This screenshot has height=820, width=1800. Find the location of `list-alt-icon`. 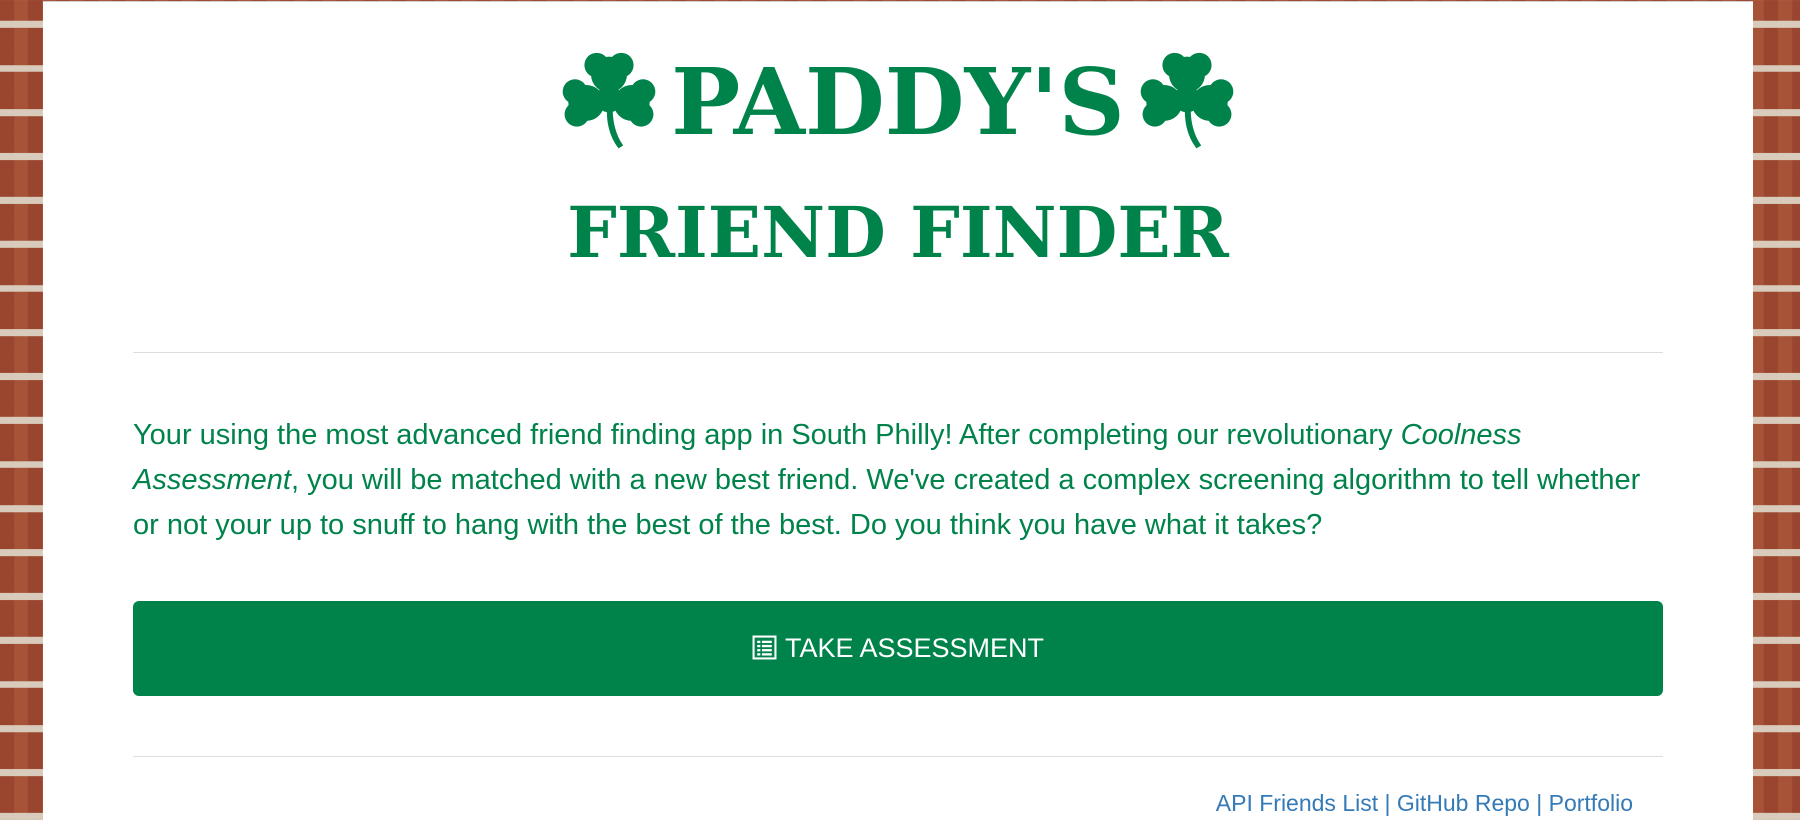

list-alt-icon is located at coordinates (764, 647).